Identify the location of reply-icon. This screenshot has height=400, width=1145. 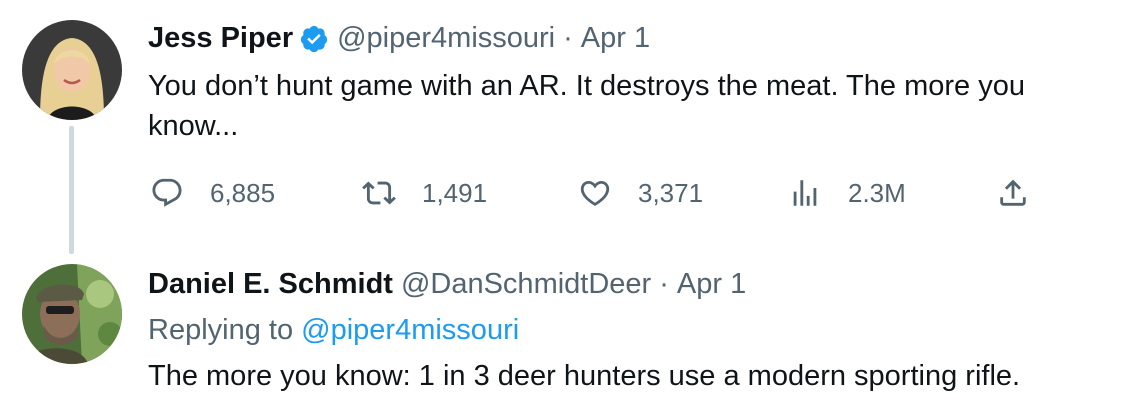
(167, 192).